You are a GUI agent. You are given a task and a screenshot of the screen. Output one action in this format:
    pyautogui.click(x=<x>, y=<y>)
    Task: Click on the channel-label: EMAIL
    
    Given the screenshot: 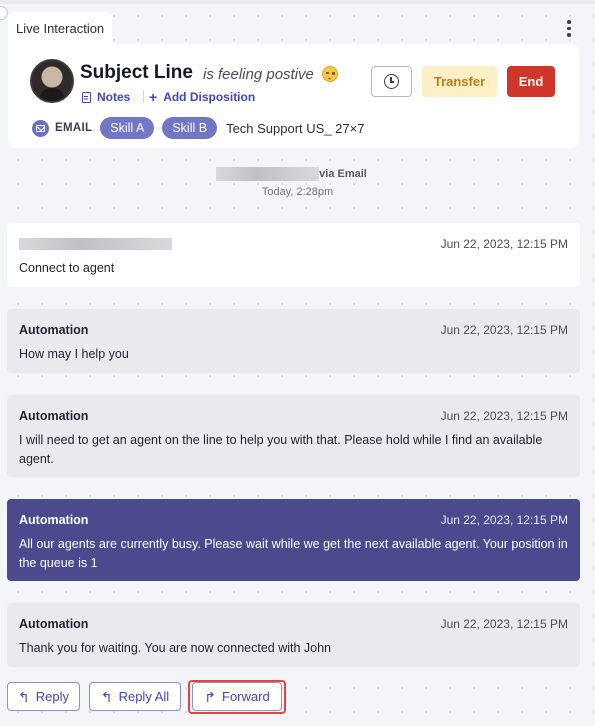 What is the action you would take?
    pyautogui.click(x=74, y=128)
    